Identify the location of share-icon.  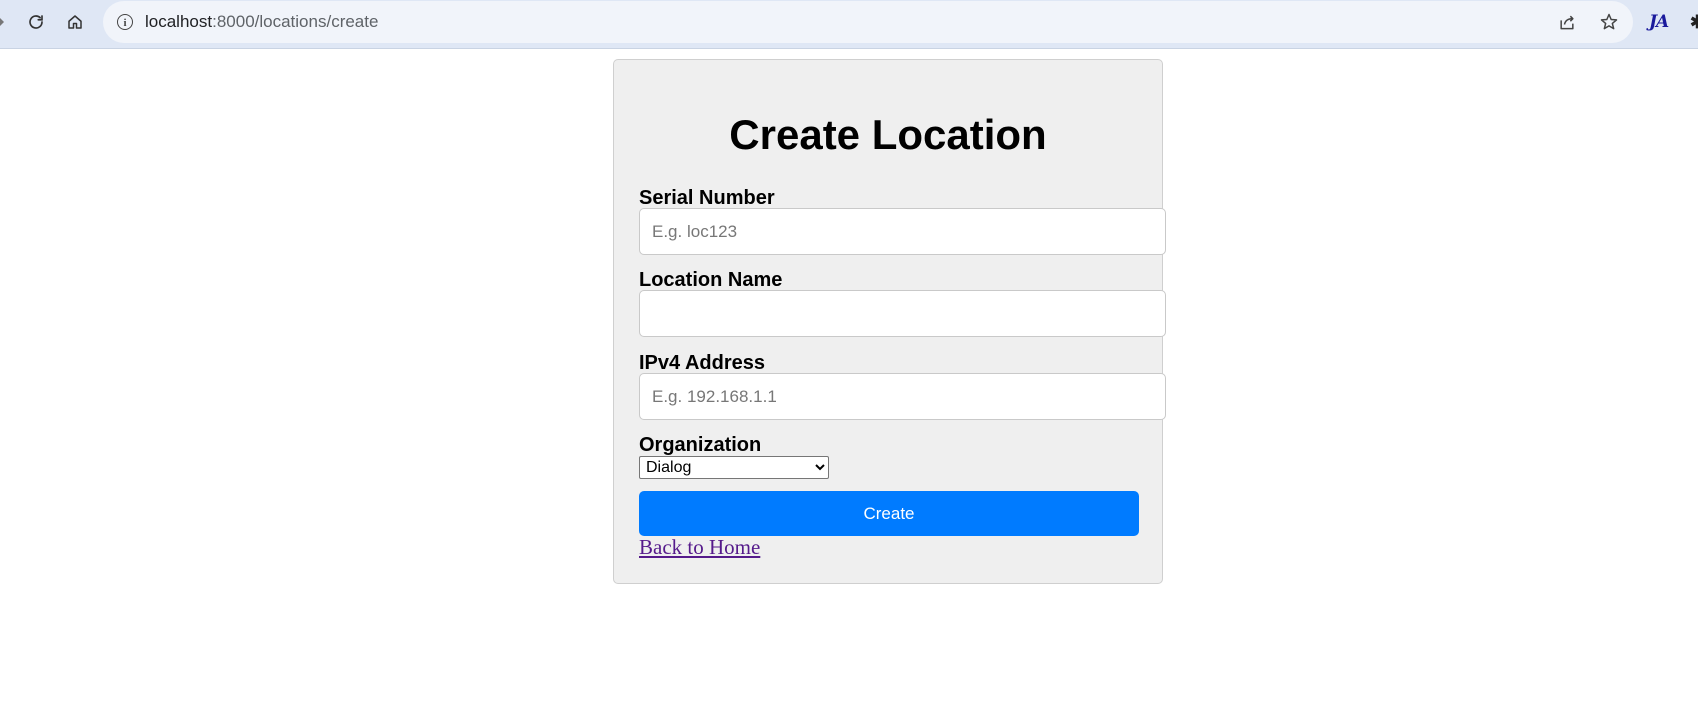
(1567, 22).